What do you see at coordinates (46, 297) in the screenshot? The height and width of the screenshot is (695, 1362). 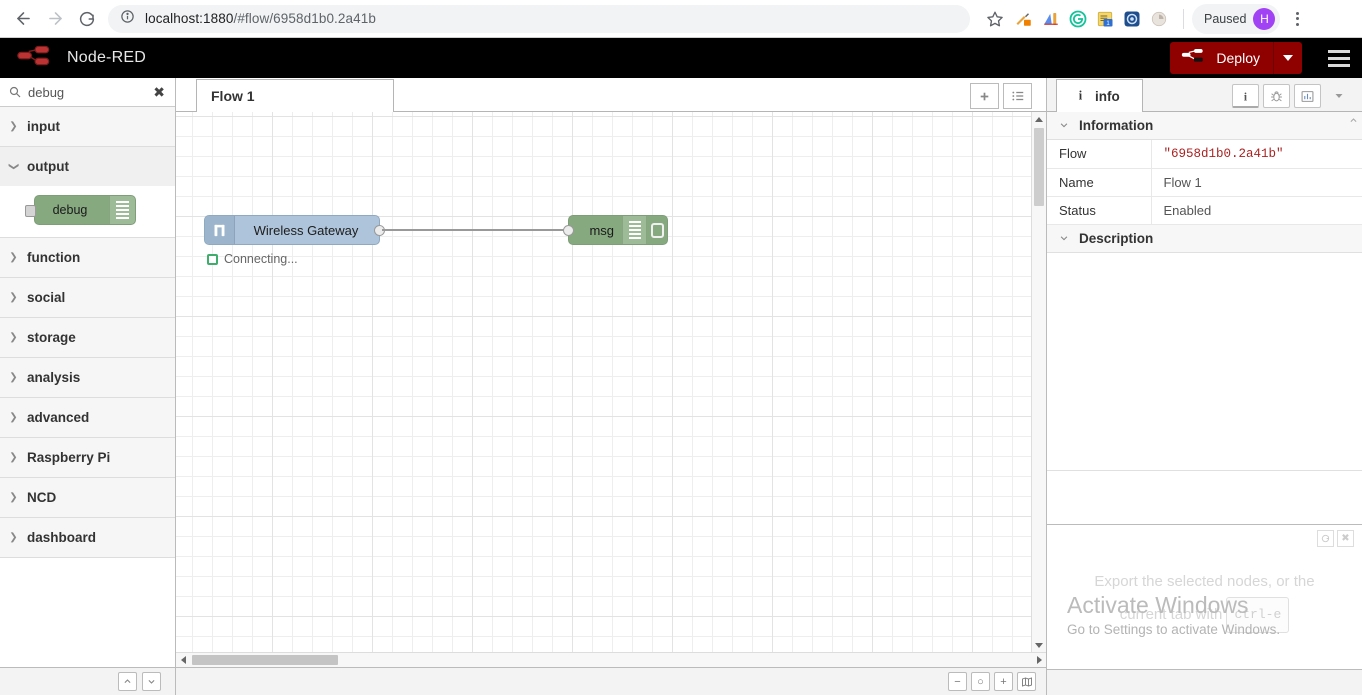 I see `palette-category-label: social` at bounding box center [46, 297].